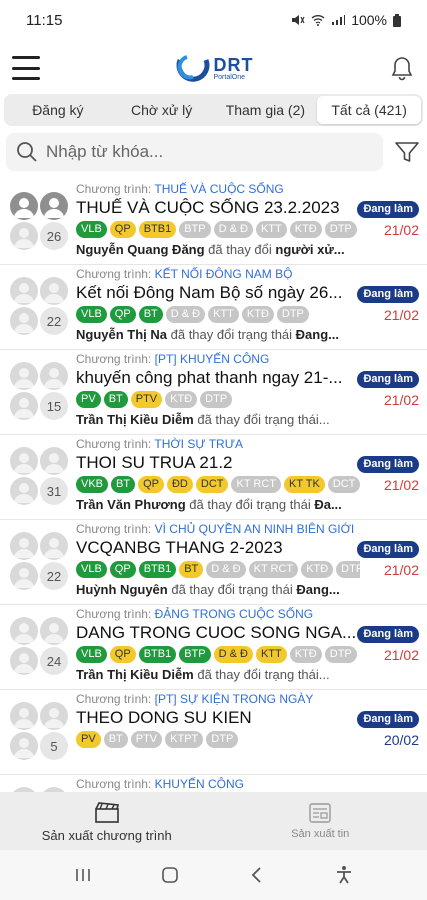  Describe the element at coordinates (402, 68) in the screenshot. I see `bell-icon` at that location.